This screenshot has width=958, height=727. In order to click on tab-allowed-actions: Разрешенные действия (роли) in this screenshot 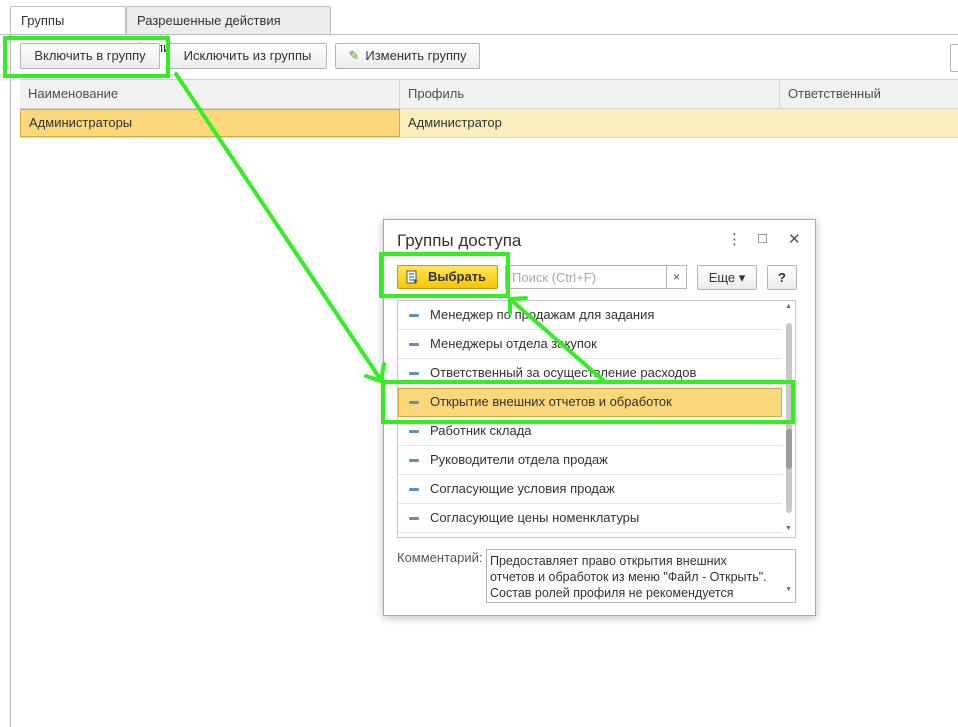, I will do `click(228, 30)`.